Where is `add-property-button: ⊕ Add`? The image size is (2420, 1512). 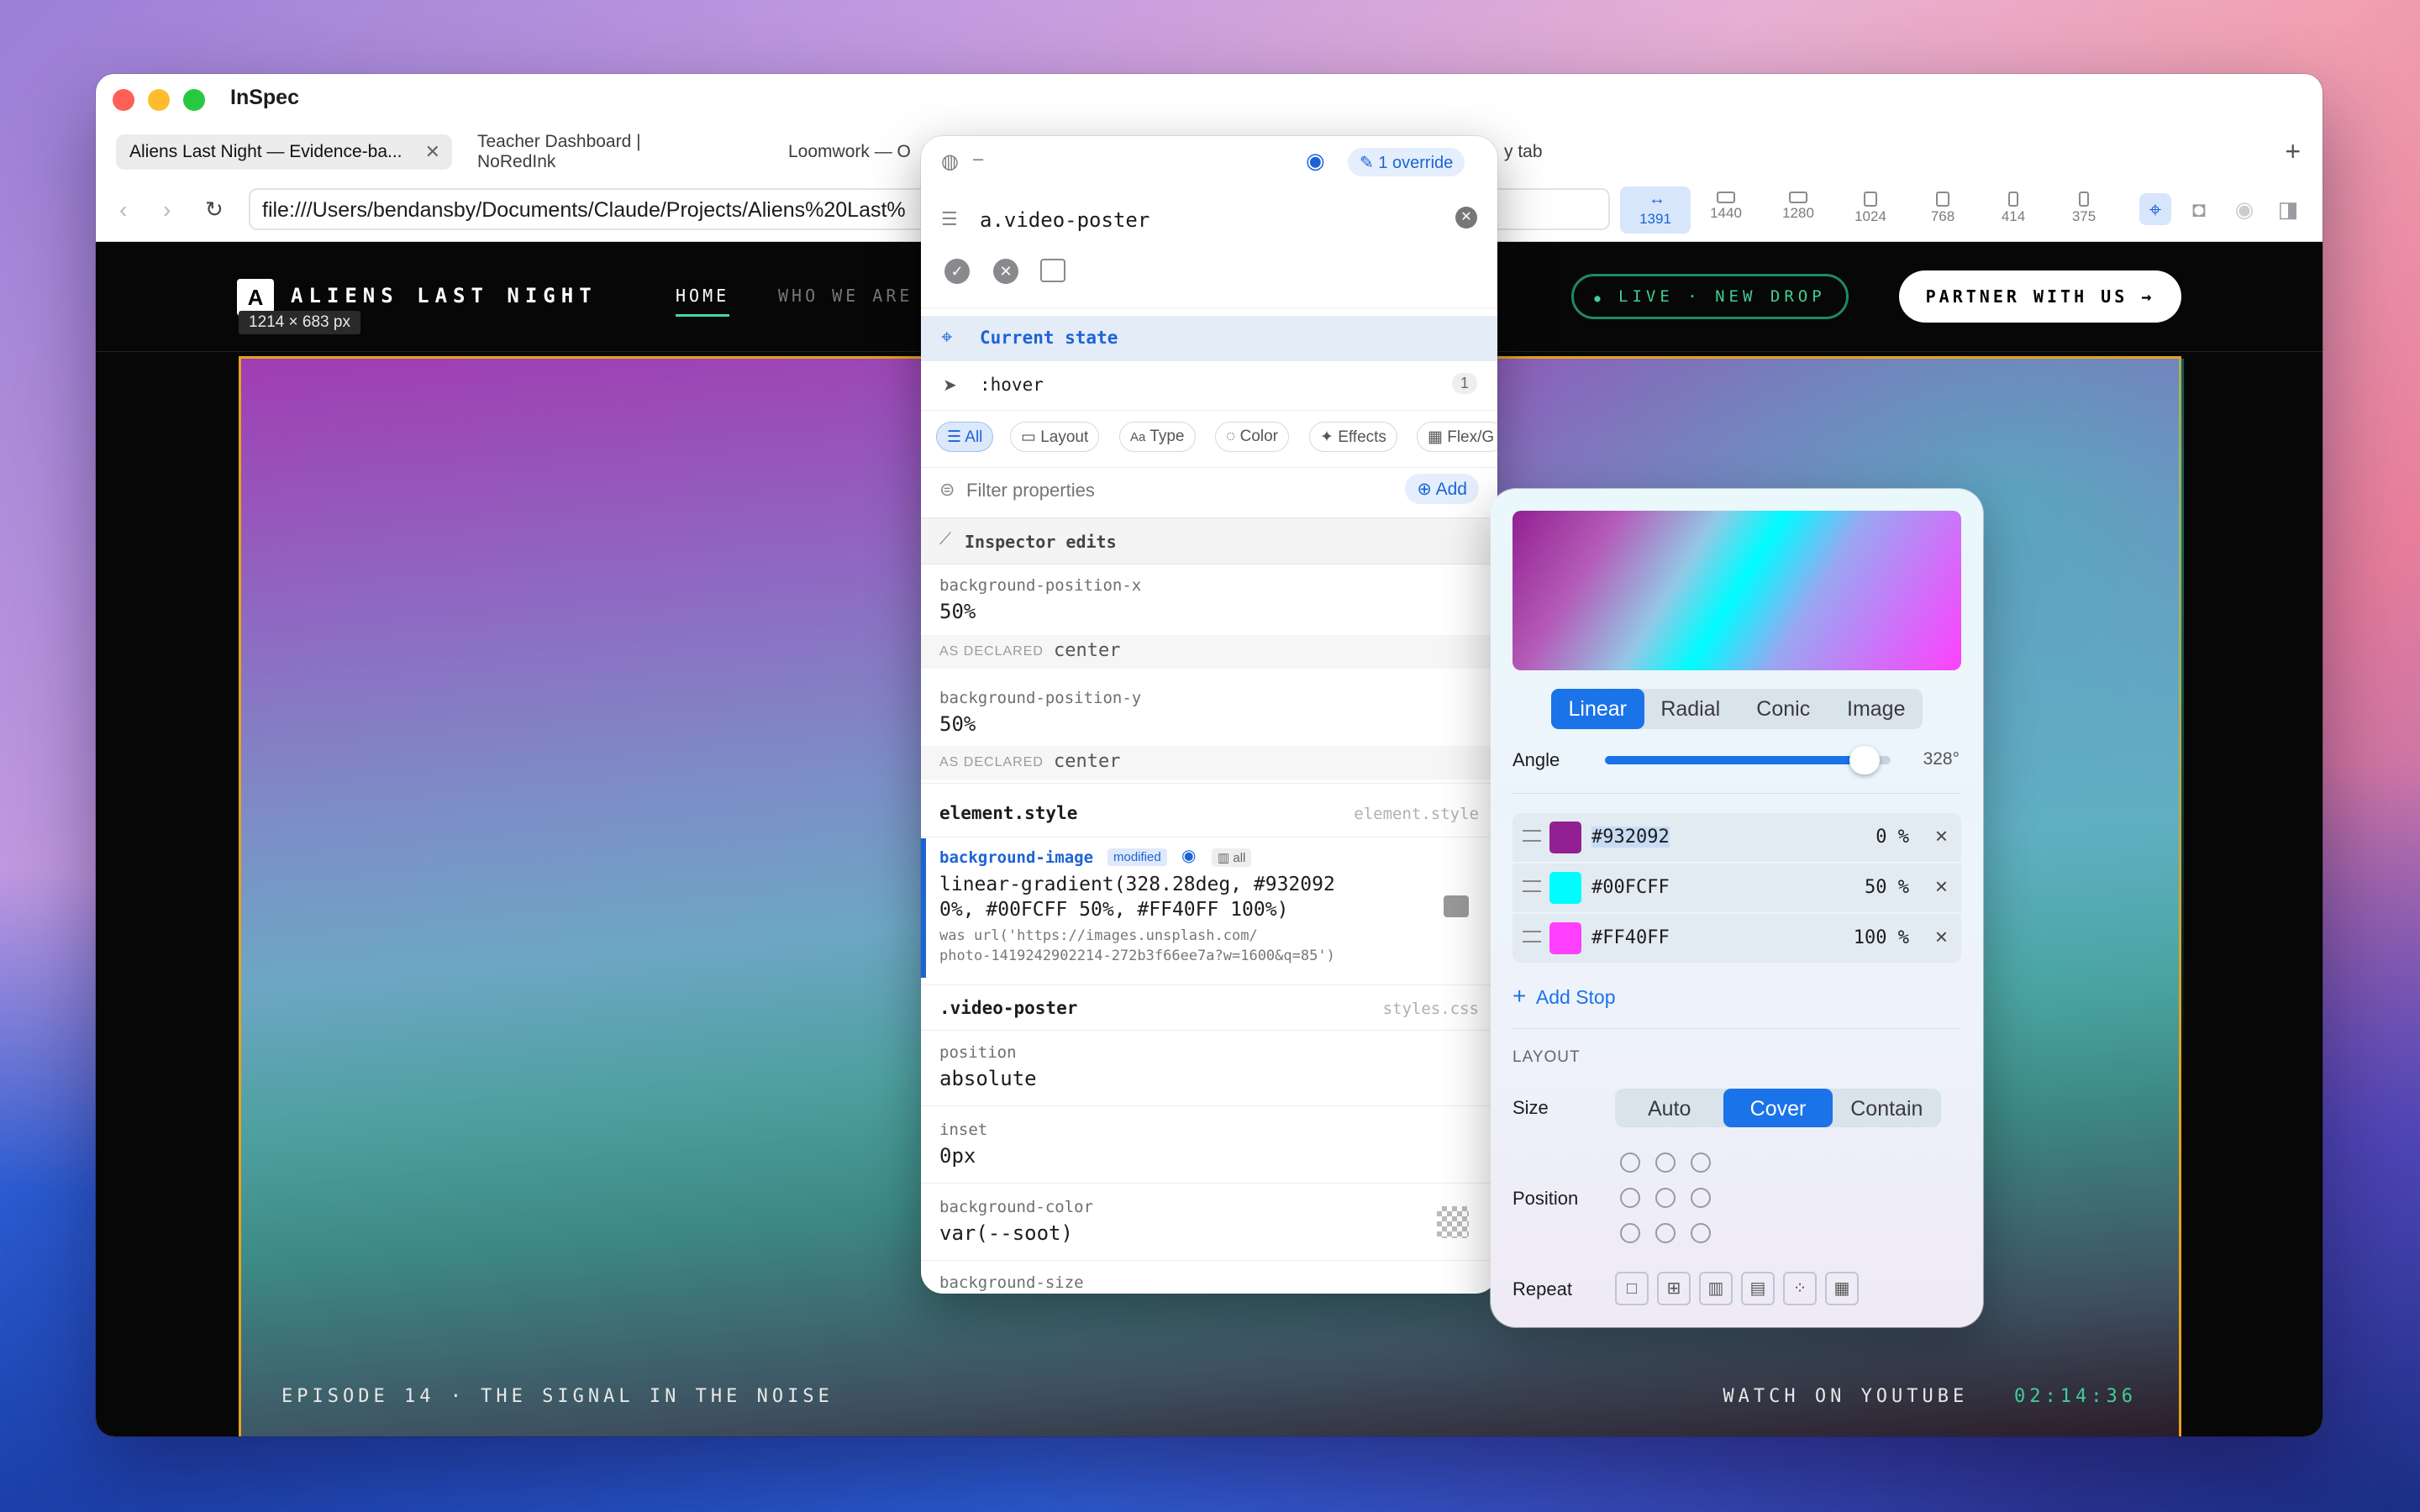 add-property-button: ⊕ Add is located at coordinates (1442, 489).